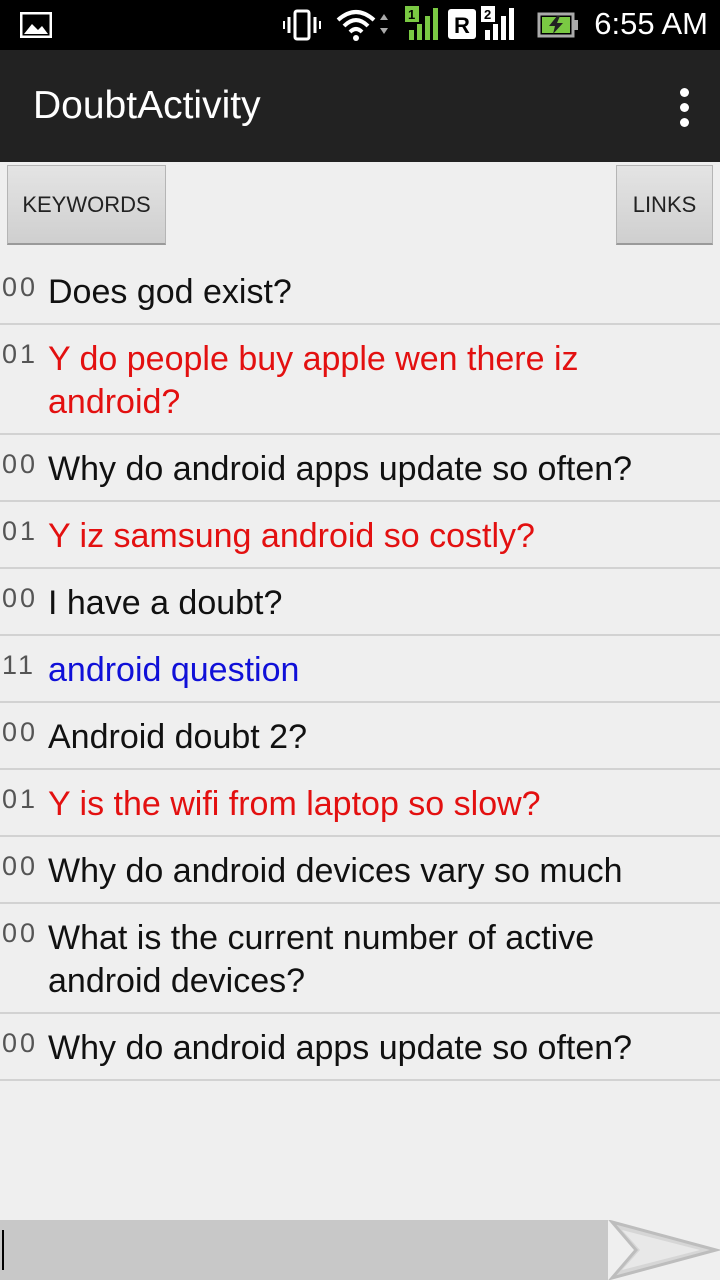 Image resolution: width=720 pixels, height=1280 pixels. I want to click on send-arrow-icon, so click(664, 1250).